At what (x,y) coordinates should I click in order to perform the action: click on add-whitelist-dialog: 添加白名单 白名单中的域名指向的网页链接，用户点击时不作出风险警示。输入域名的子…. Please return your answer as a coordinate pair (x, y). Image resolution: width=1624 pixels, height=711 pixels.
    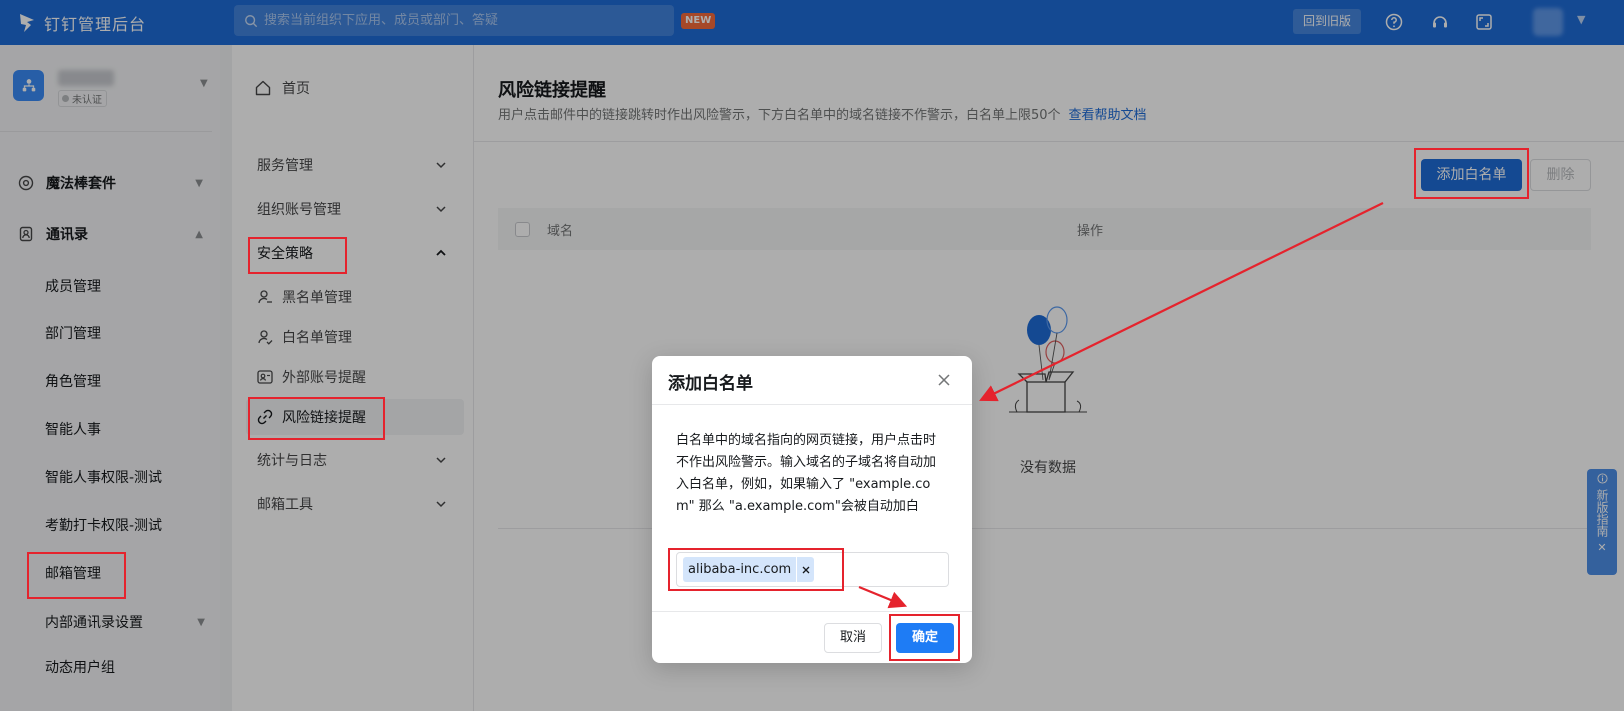
    Looking at the image, I should click on (812, 509).